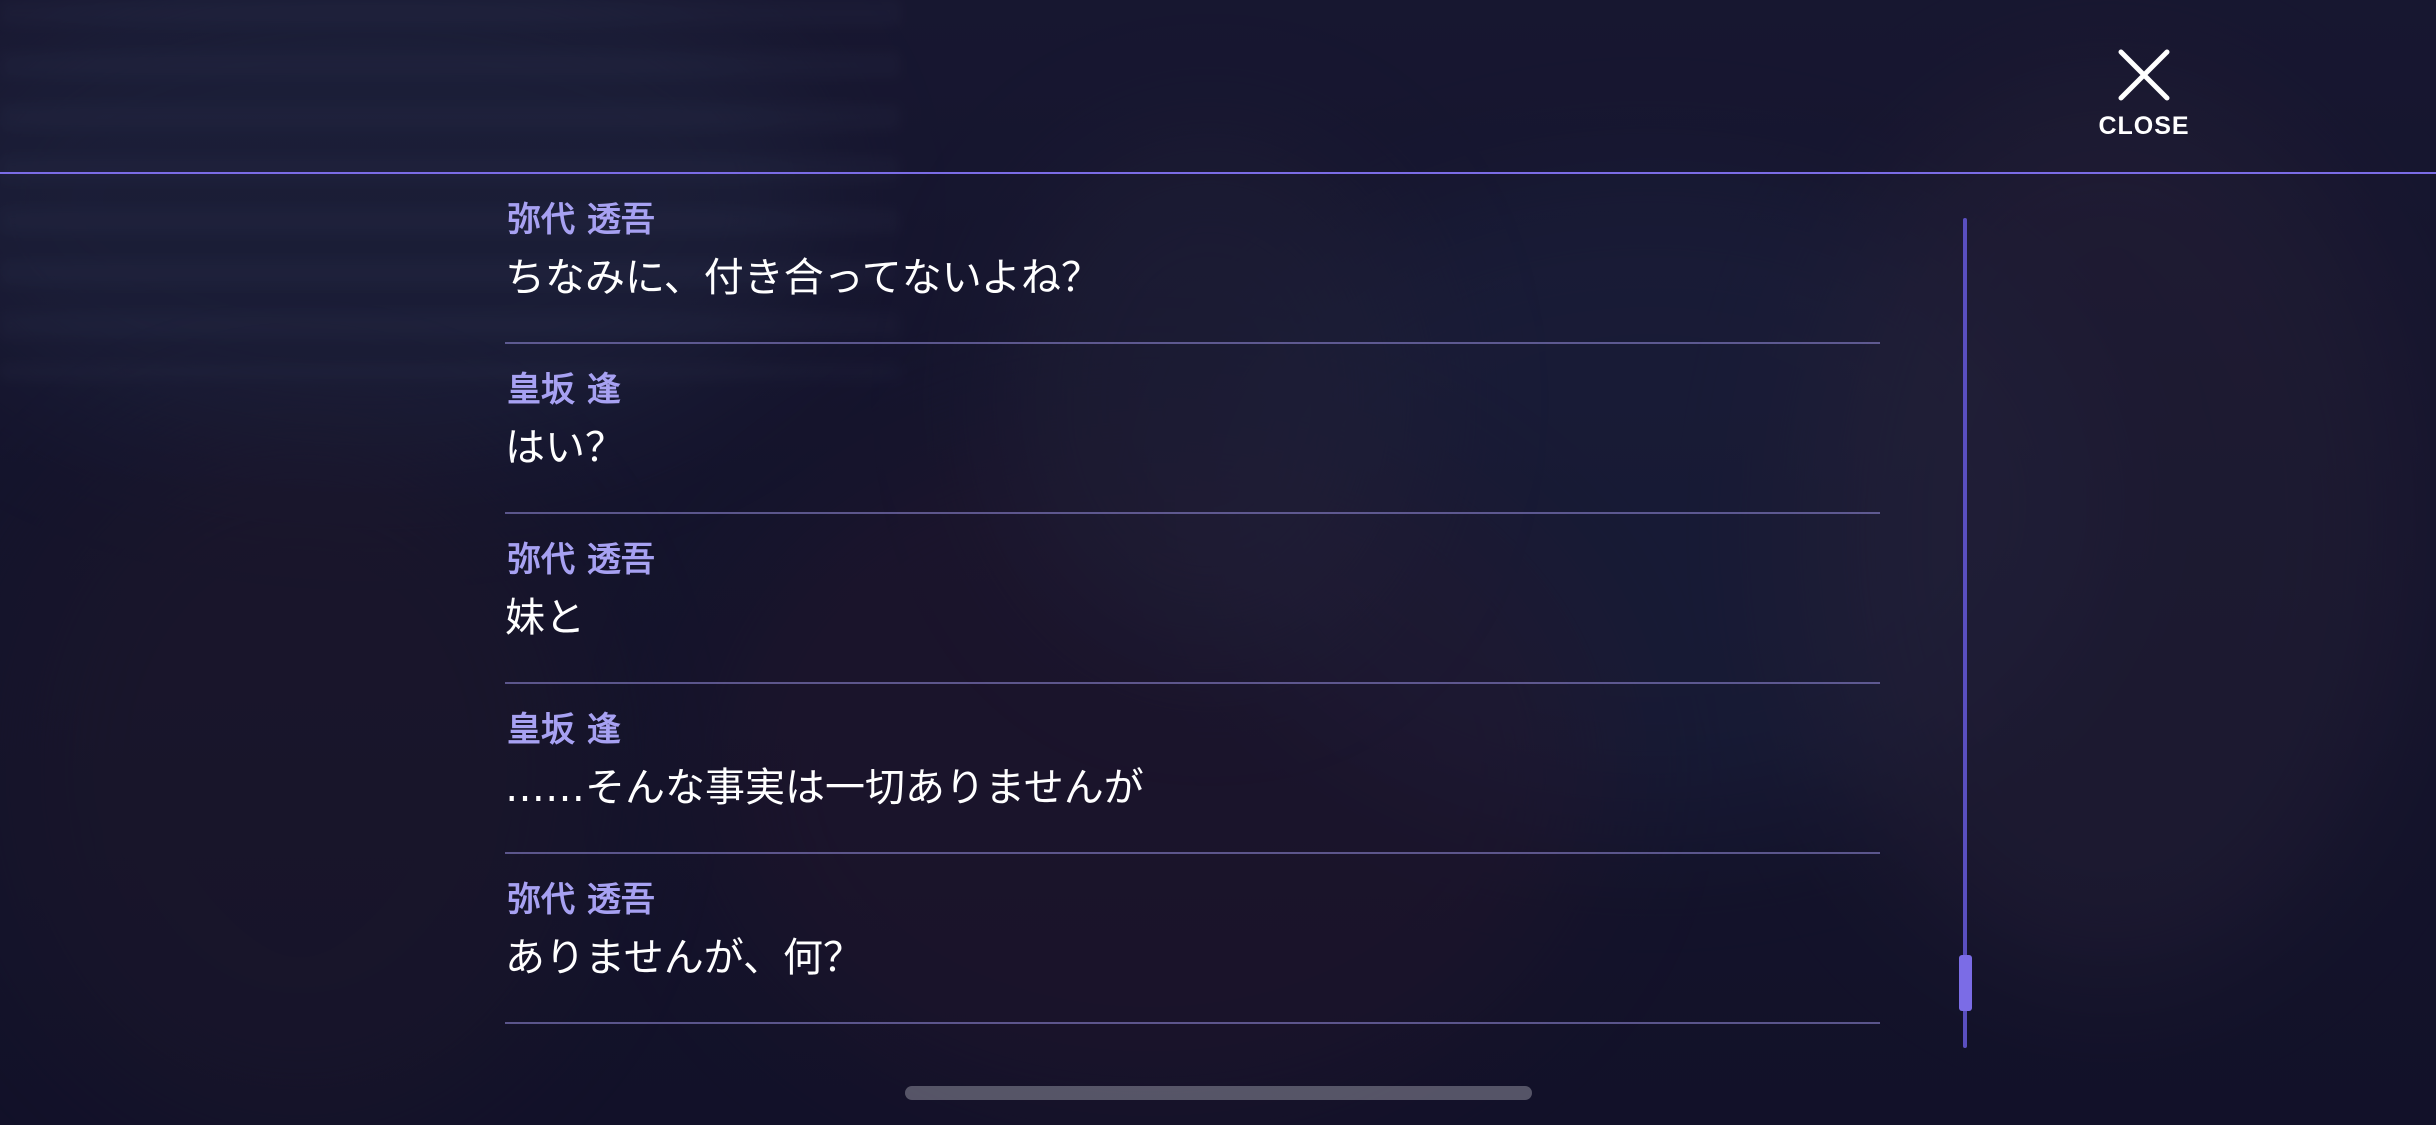  Describe the element at coordinates (824, 788) in the screenshot. I see `dialogue-text: ……そんな事実は一切ありませんが` at that location.